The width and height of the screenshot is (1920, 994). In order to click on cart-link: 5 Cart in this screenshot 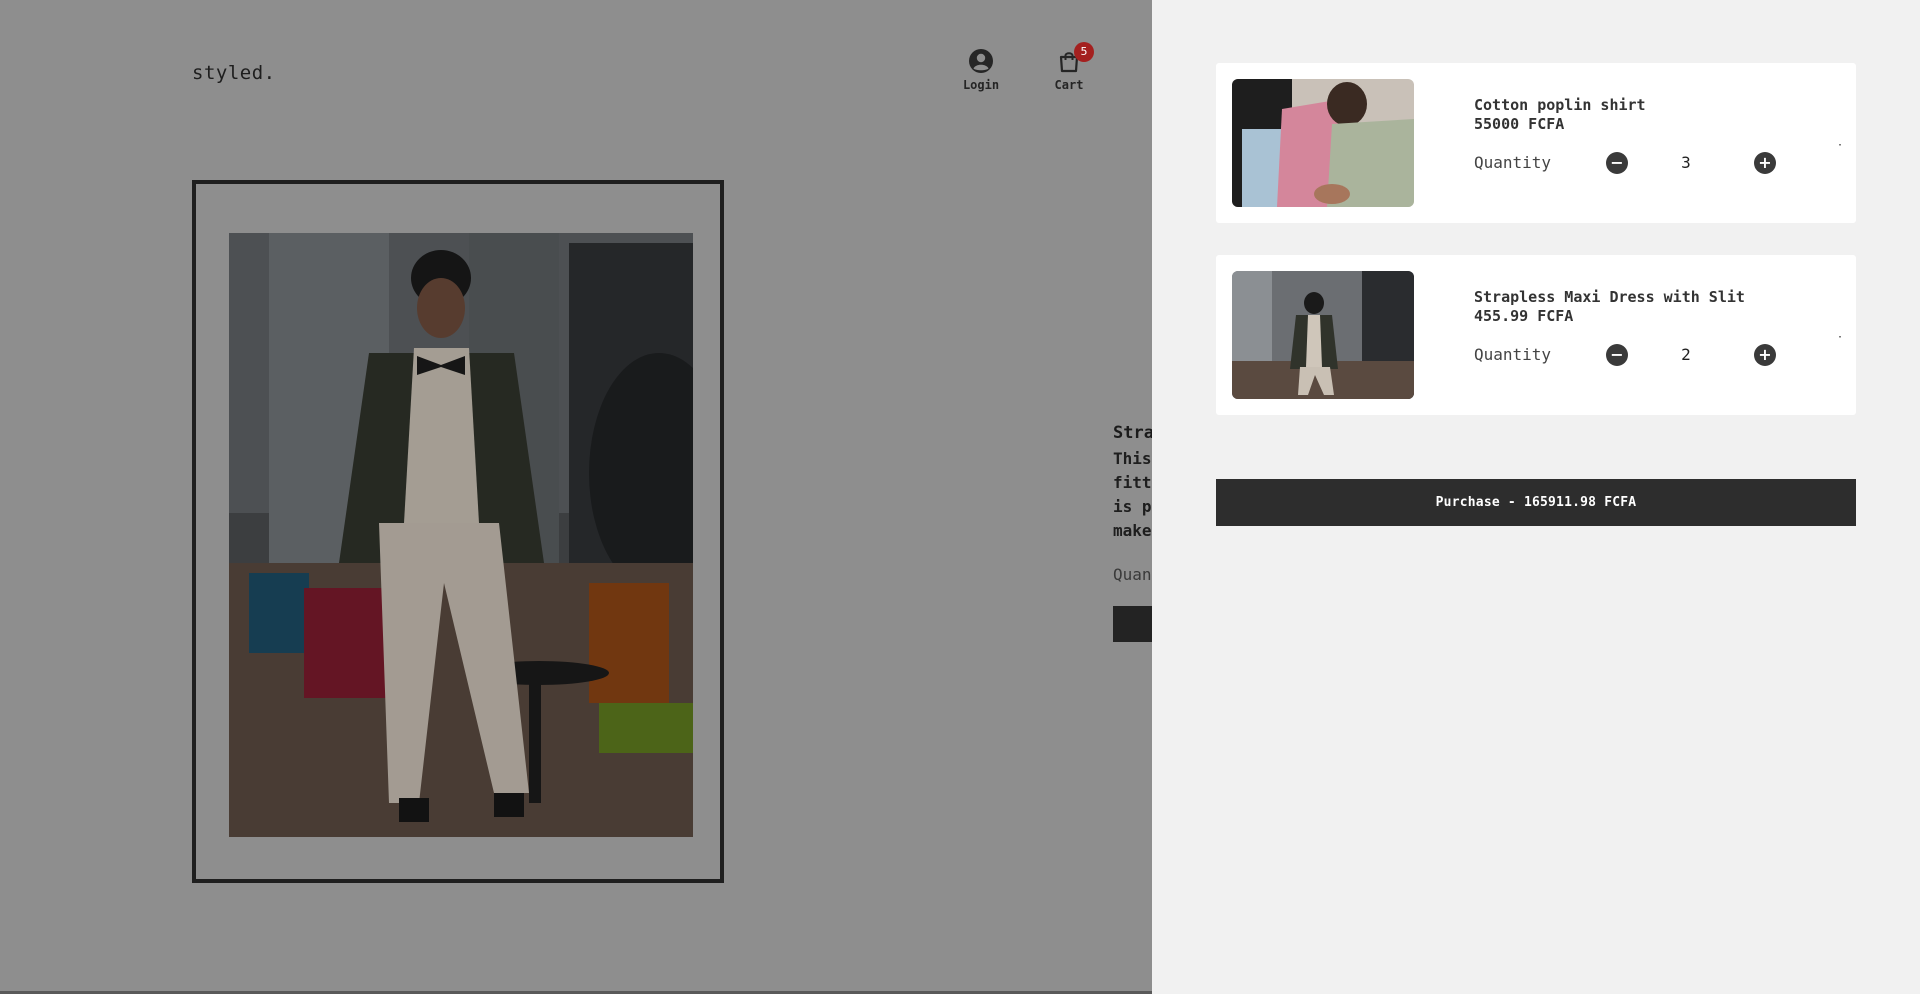, I will do `click(1069, 67)`.